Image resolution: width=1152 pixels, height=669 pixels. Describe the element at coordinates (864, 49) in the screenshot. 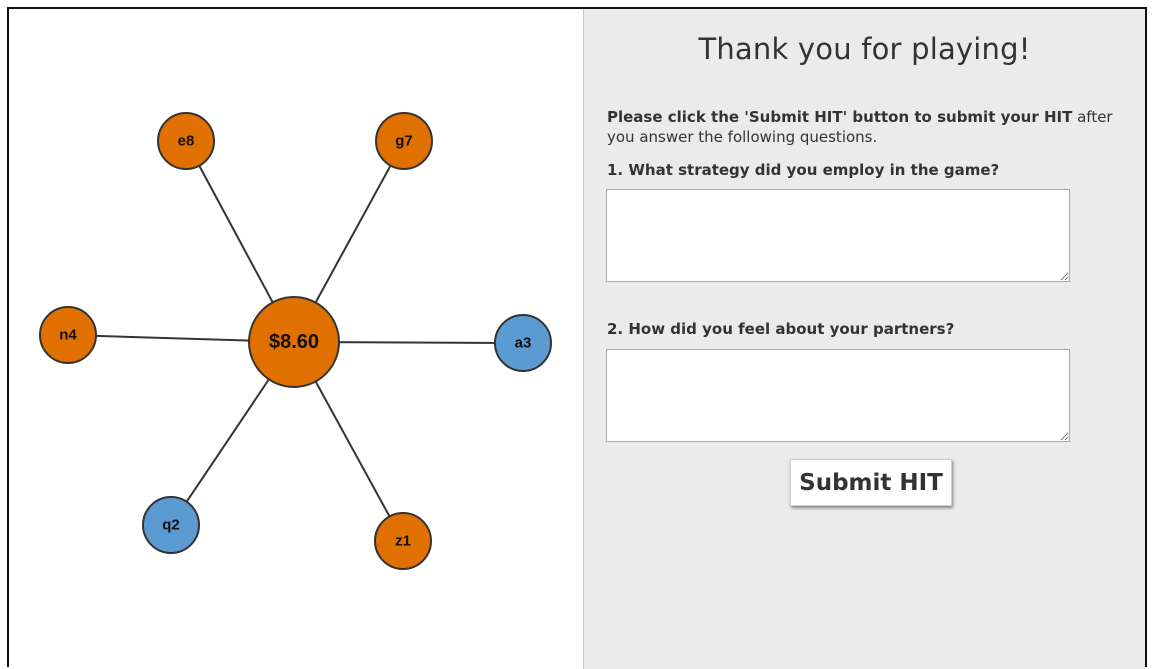

I see `page-title: Thank you for playing!` at that location.